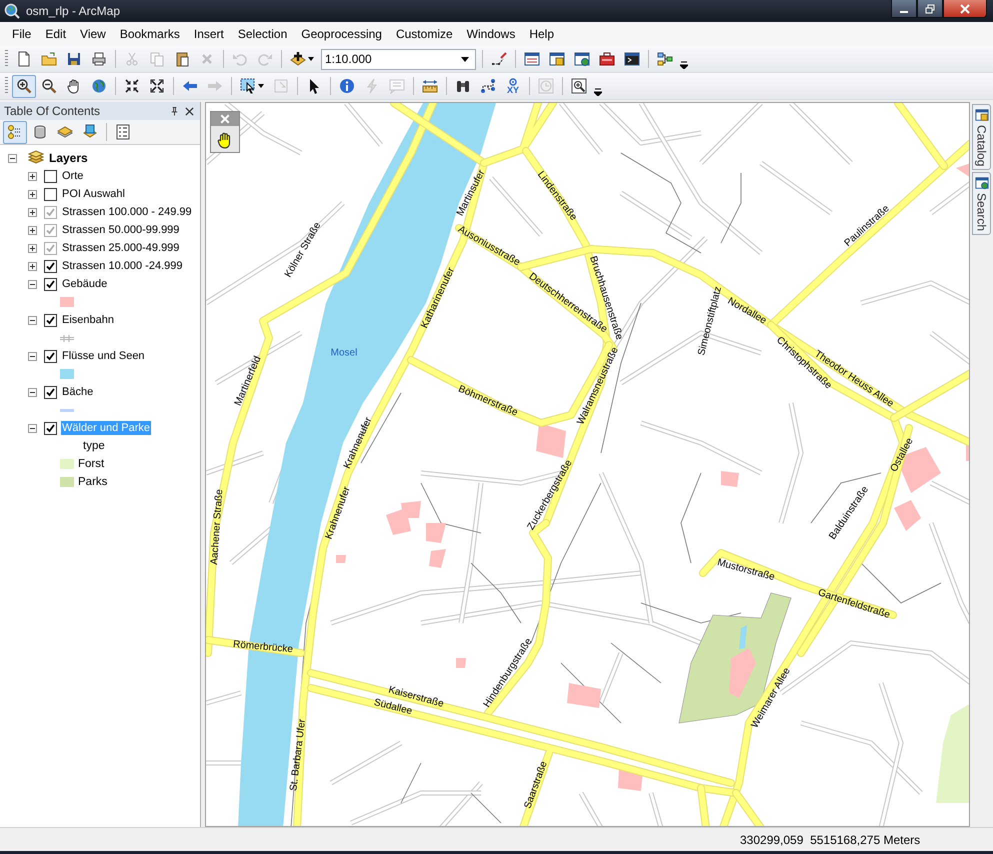 This screenshot has height=854, width=993. I want to click on panel-title: Table Of Contents, so click(52, 111).